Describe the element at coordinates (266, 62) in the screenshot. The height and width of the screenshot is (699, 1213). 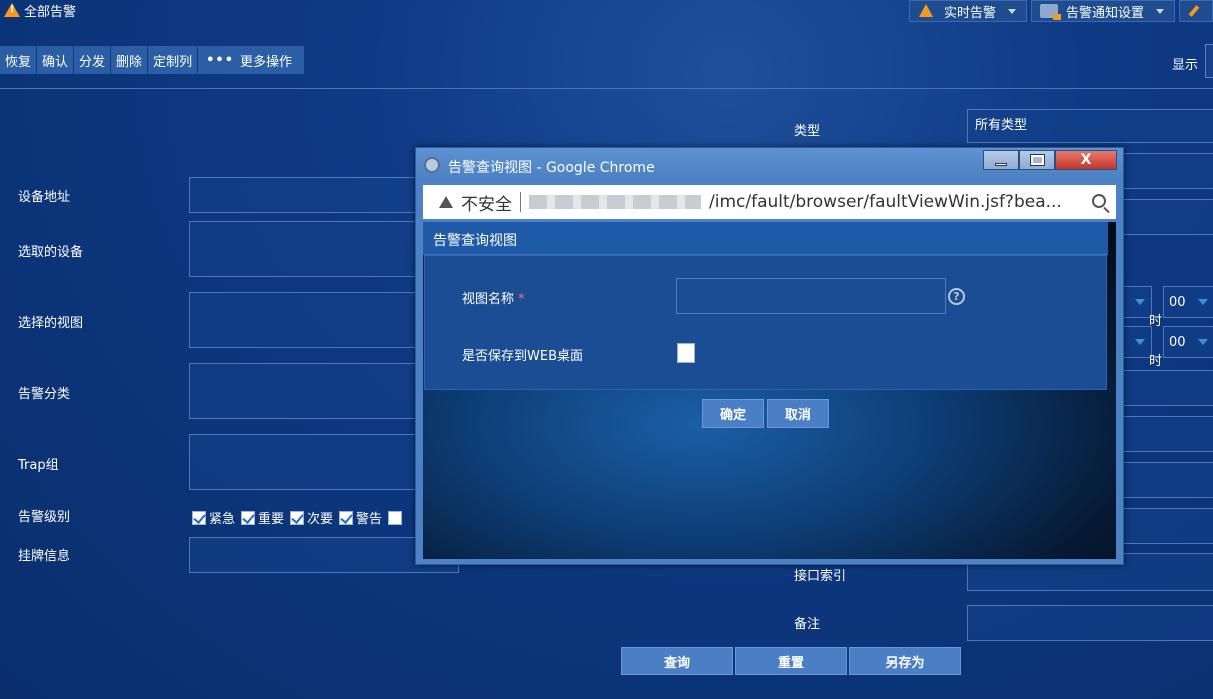
I see `more-operations-label: 更多操作` at that location.